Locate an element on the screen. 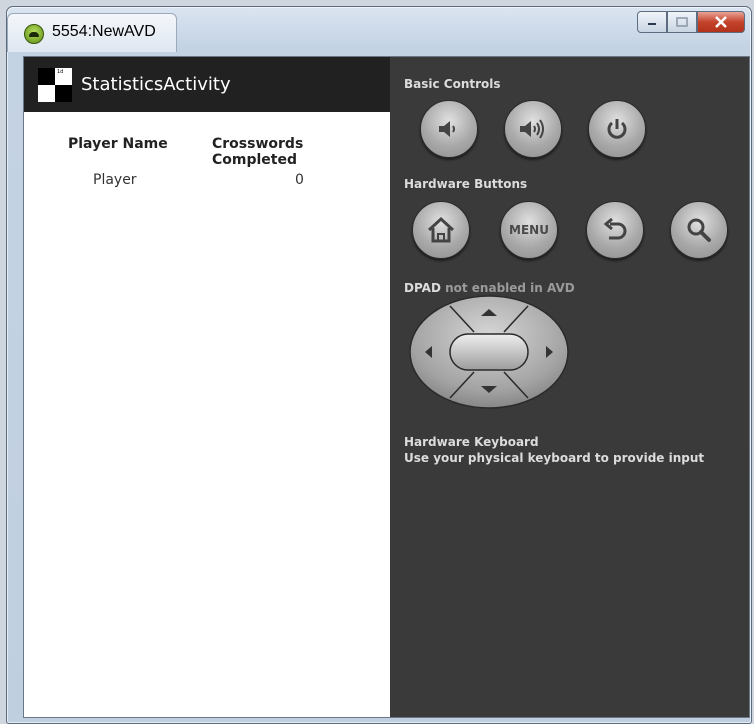 The width and height of the screenshot is (754, 724). power-button is located at coordinates (617, 129).